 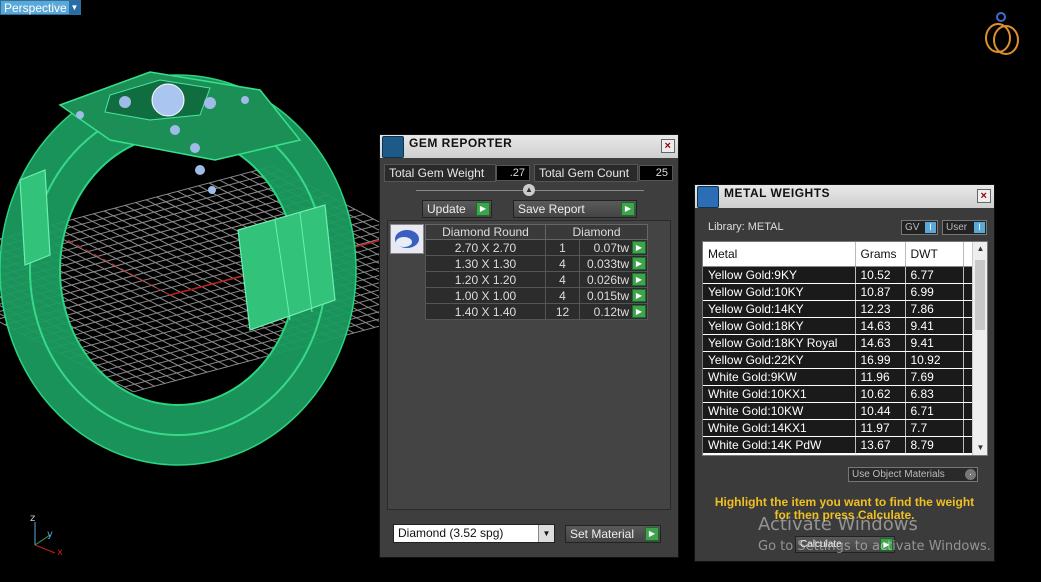 I want to click on metal-name-cell: Yellow Gold:18KY, so click(x=779, y=326).